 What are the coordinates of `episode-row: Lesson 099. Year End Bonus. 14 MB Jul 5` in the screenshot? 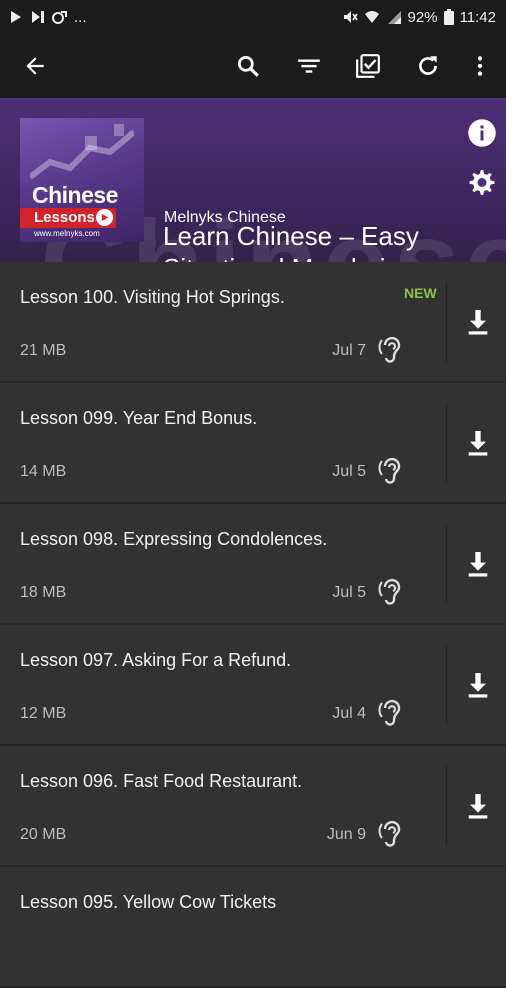 It's located at (253, 443).